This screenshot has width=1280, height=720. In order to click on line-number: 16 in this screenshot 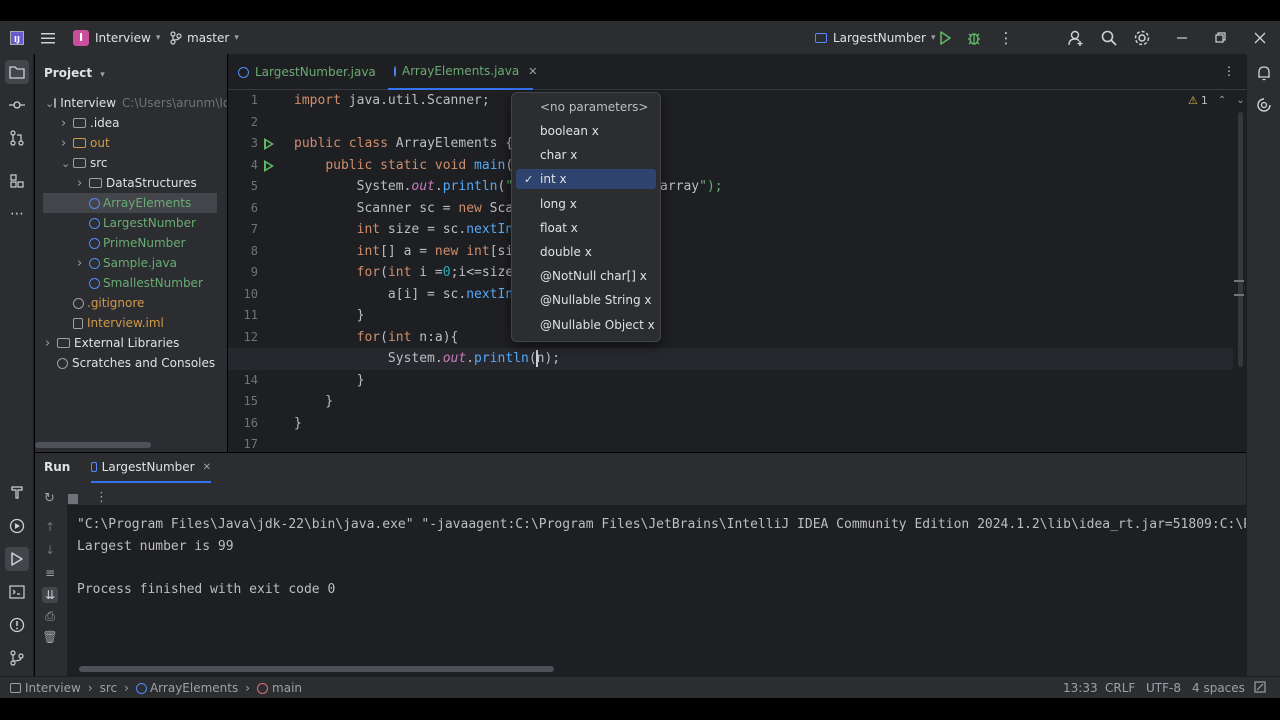, I will do `click(243, 423)`.